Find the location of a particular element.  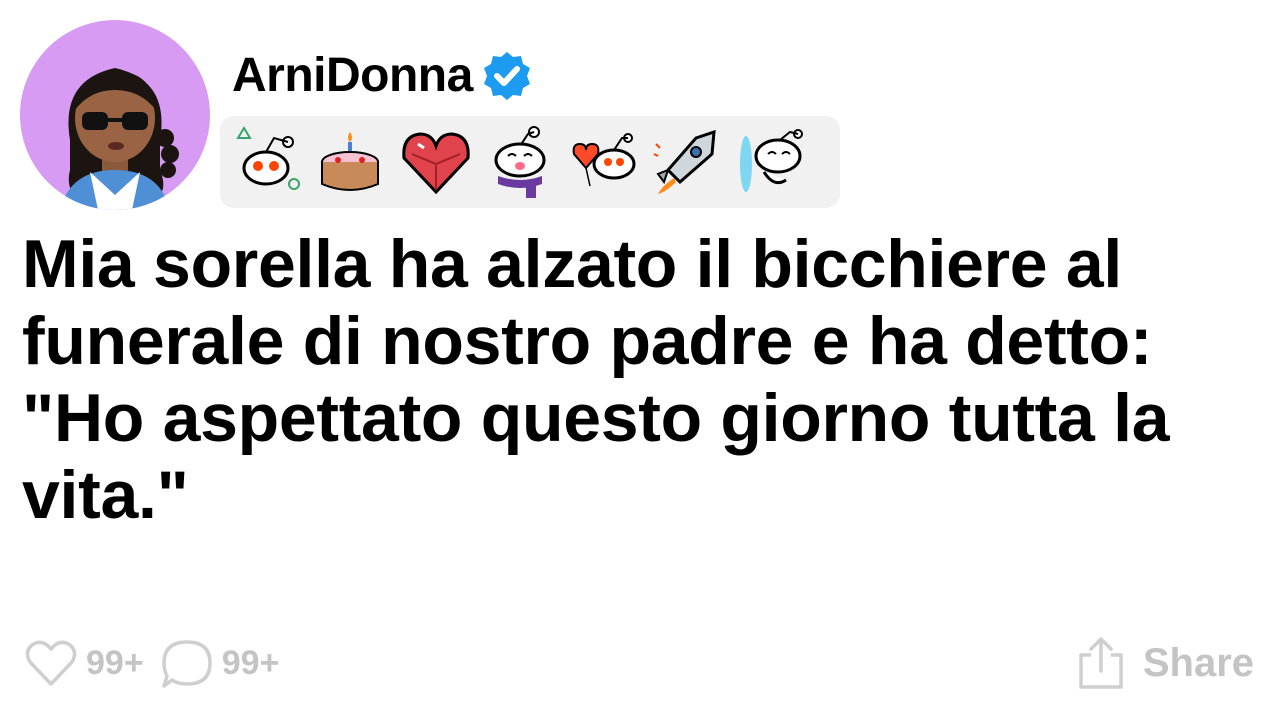

achievement-badges is located at coordinates (530, 162).